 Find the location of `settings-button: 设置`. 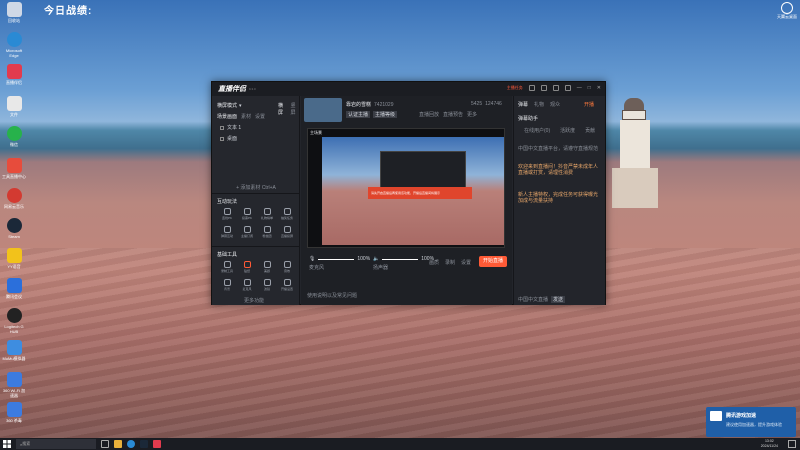

settings-button: 设置 is located at coordinates (466, 262).